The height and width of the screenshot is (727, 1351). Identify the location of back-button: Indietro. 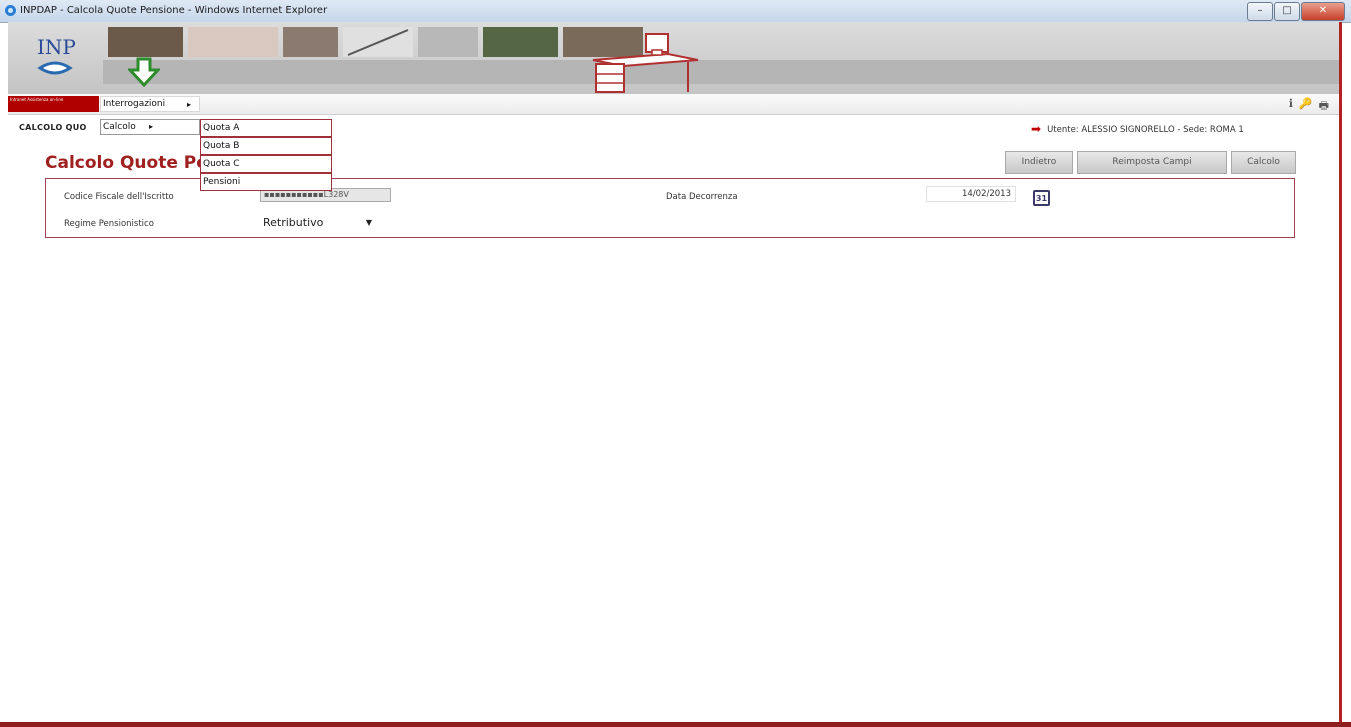
(1039, 162).